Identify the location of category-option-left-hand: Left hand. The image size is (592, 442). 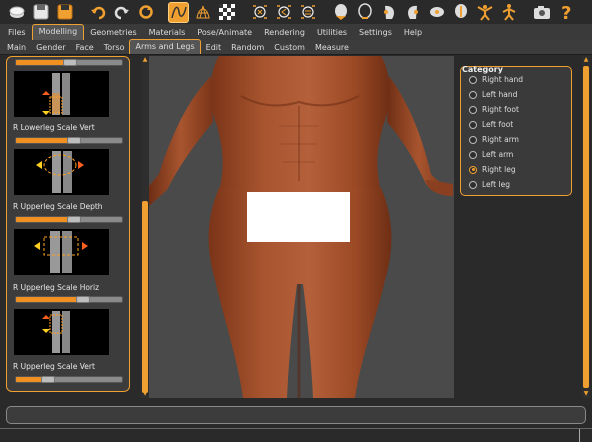
(493, 94).